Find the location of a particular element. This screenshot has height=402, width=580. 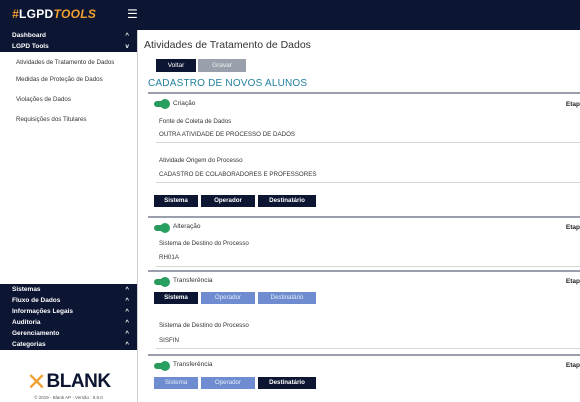

sidebar-item-informacoes-legais: Informações Legais ^ is located at coordinates (68, 311).